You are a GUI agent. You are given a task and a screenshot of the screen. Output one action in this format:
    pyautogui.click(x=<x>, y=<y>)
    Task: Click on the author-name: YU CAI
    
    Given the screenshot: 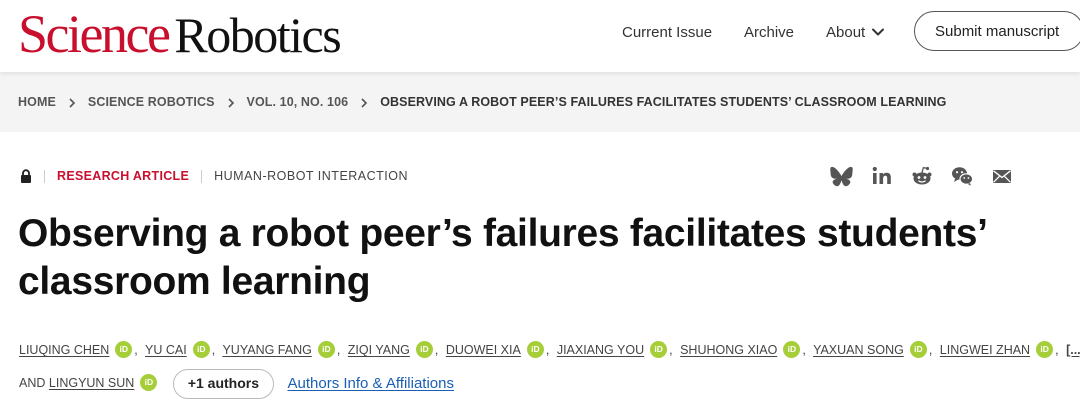 What is the action you would take?
    pyautogui.click(x=166, y=350)
    